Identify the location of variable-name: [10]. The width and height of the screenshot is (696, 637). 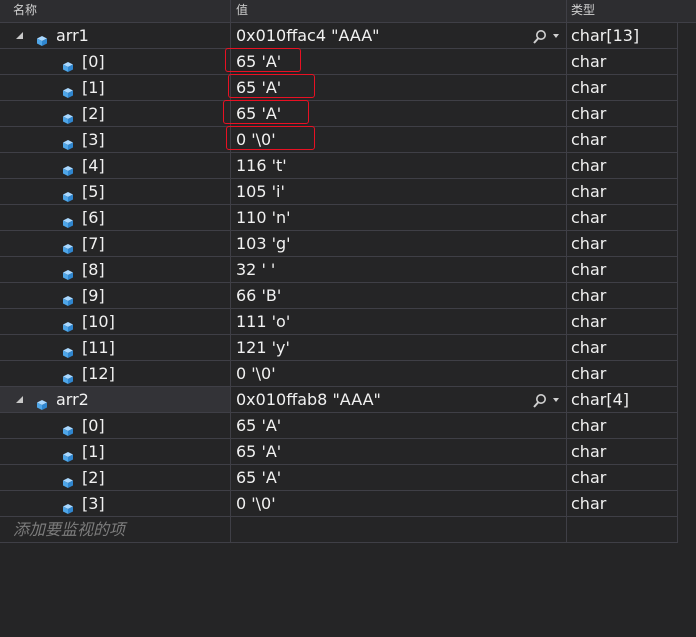
(98, 321).